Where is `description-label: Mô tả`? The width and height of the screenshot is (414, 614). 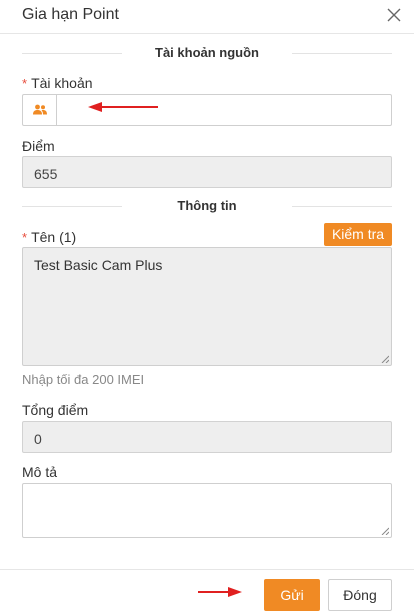 description-label: Mô tả is located at coordinates (40, 472).